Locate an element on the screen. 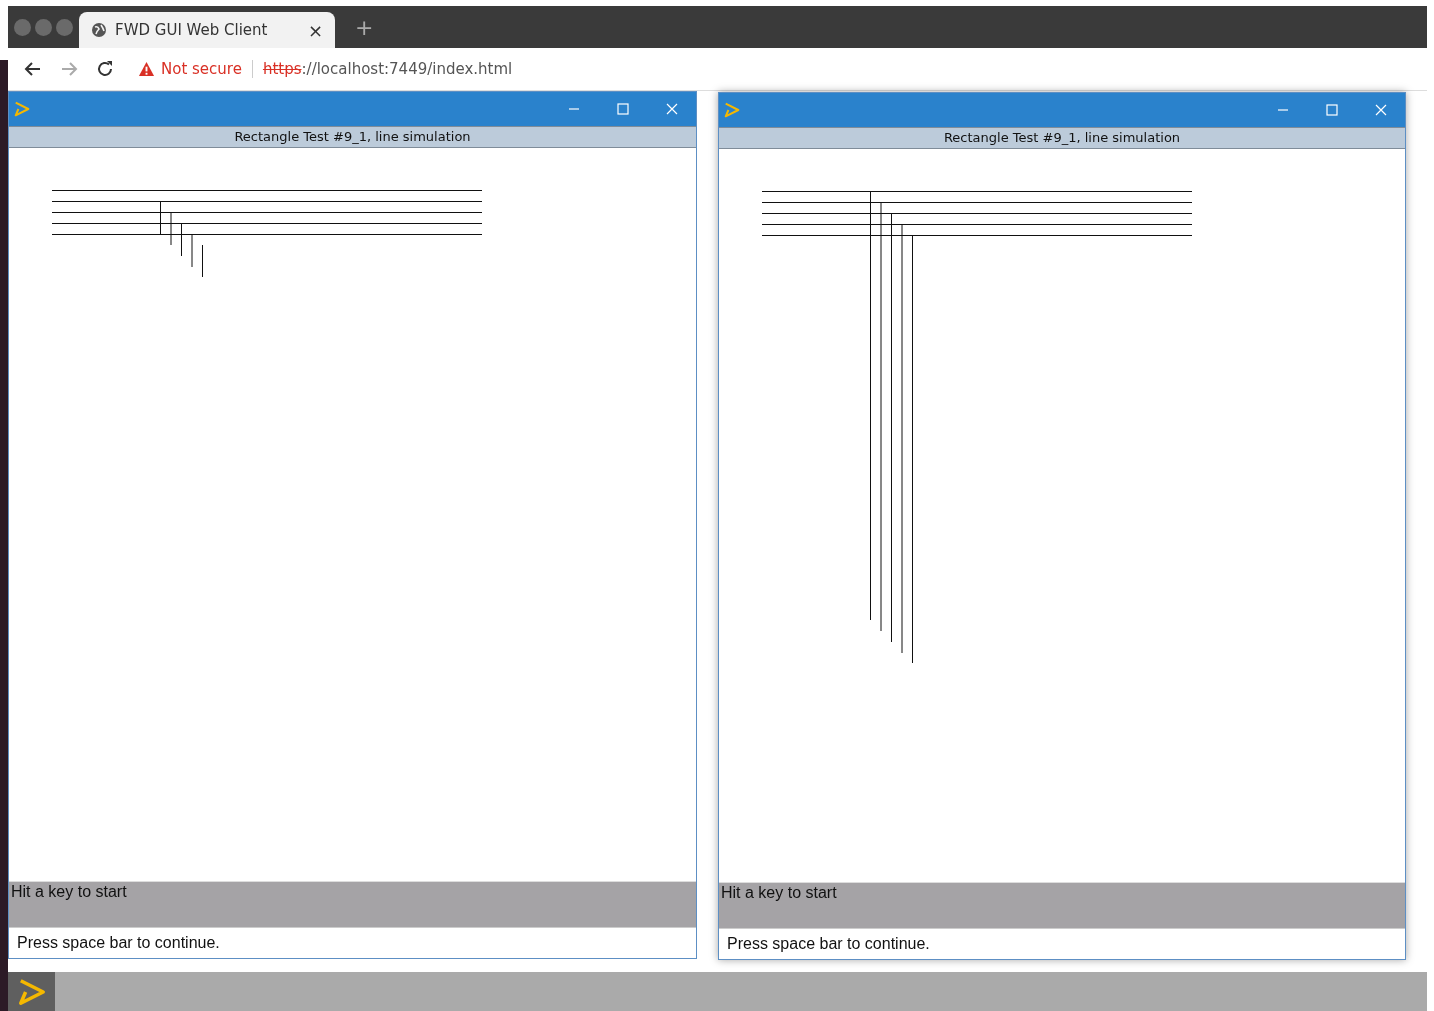  taskbar-button is located at coordinates (31, 991).